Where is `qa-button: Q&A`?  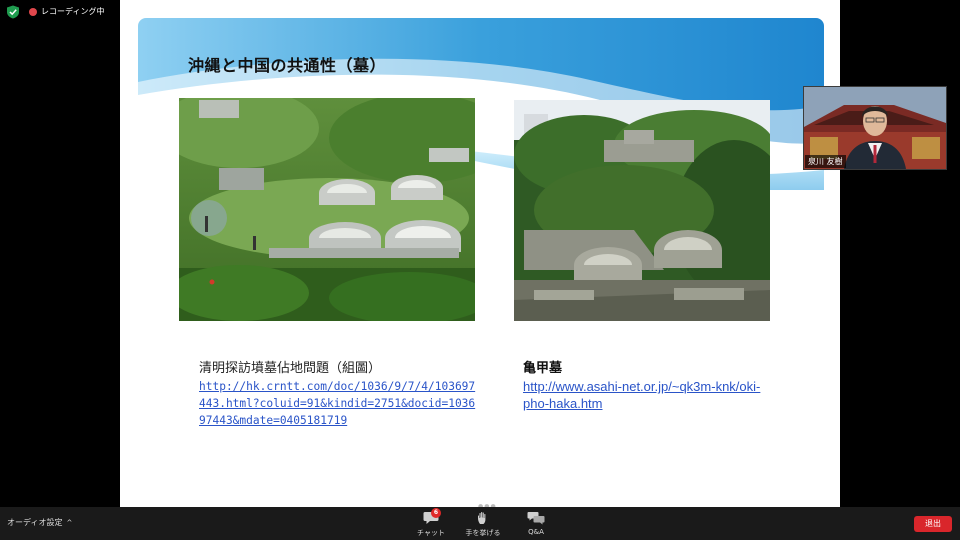
qa-button: Q&A is located at coordinates (536, 523).